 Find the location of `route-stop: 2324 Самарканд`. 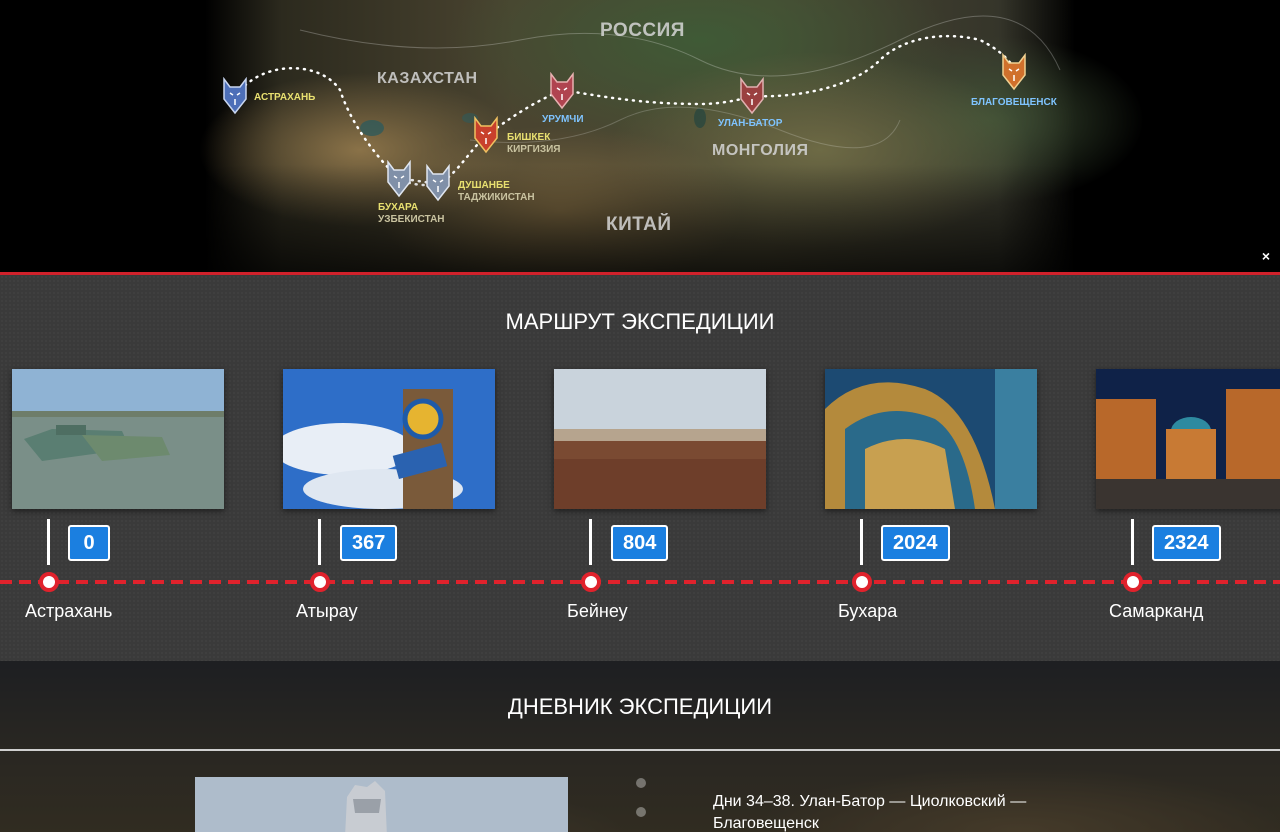

route-stop: 2324 Самарканд is located at coordinates (1182, 468).